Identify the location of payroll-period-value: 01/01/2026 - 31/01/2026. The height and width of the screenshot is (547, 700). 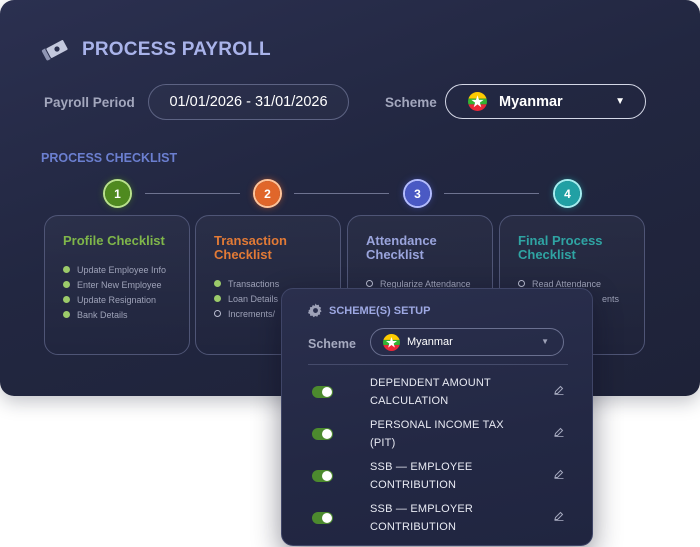
(248, 102).